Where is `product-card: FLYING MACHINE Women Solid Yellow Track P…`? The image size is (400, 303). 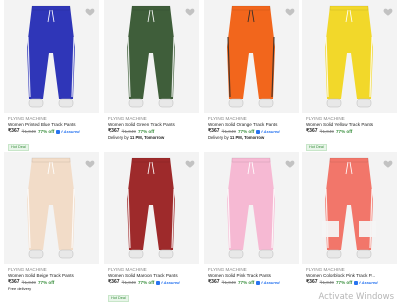
product-card: FLYING MACHINE Women Solid Yellow Track P… is located at coordinates (349, 76).